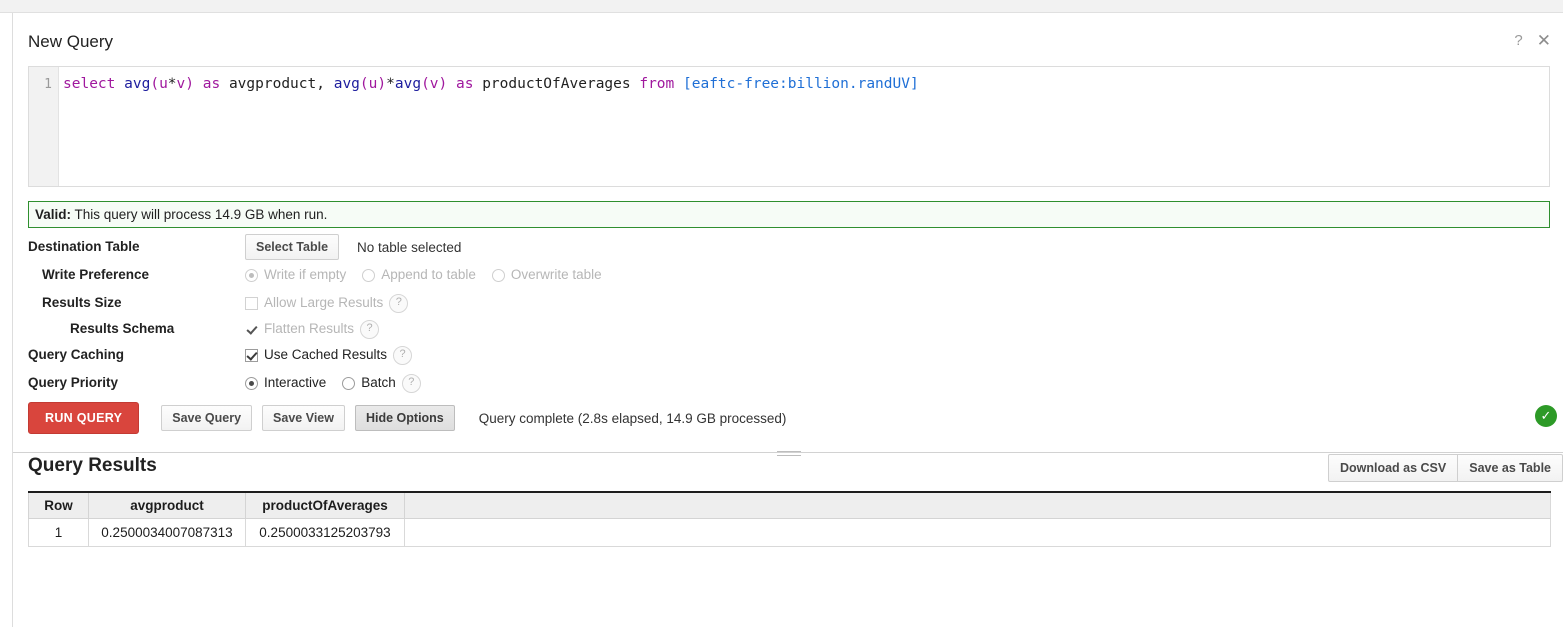 The height and width of the screenshot is (627, 1563). Describe the element at coordinates (303, 418) in the screenshot. I see `save-view-button: Save View` at that location.